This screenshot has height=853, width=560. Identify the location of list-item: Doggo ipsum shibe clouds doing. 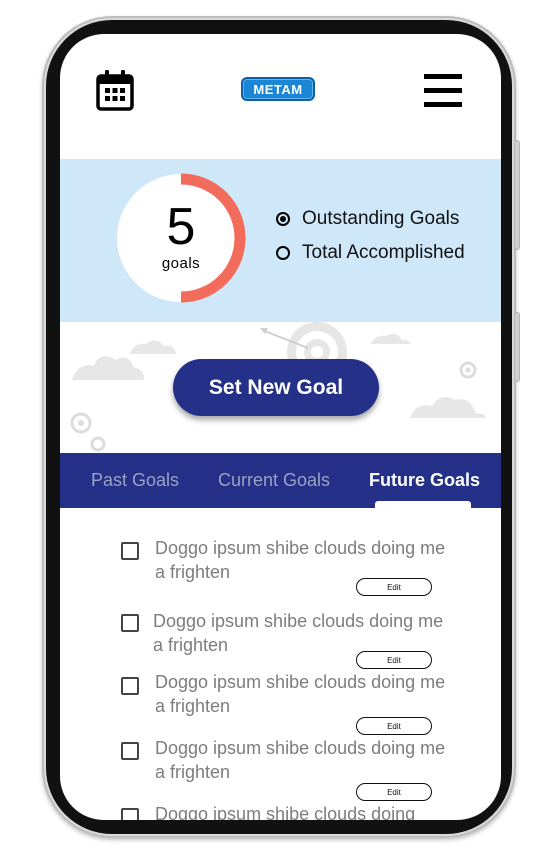
(280, 811).